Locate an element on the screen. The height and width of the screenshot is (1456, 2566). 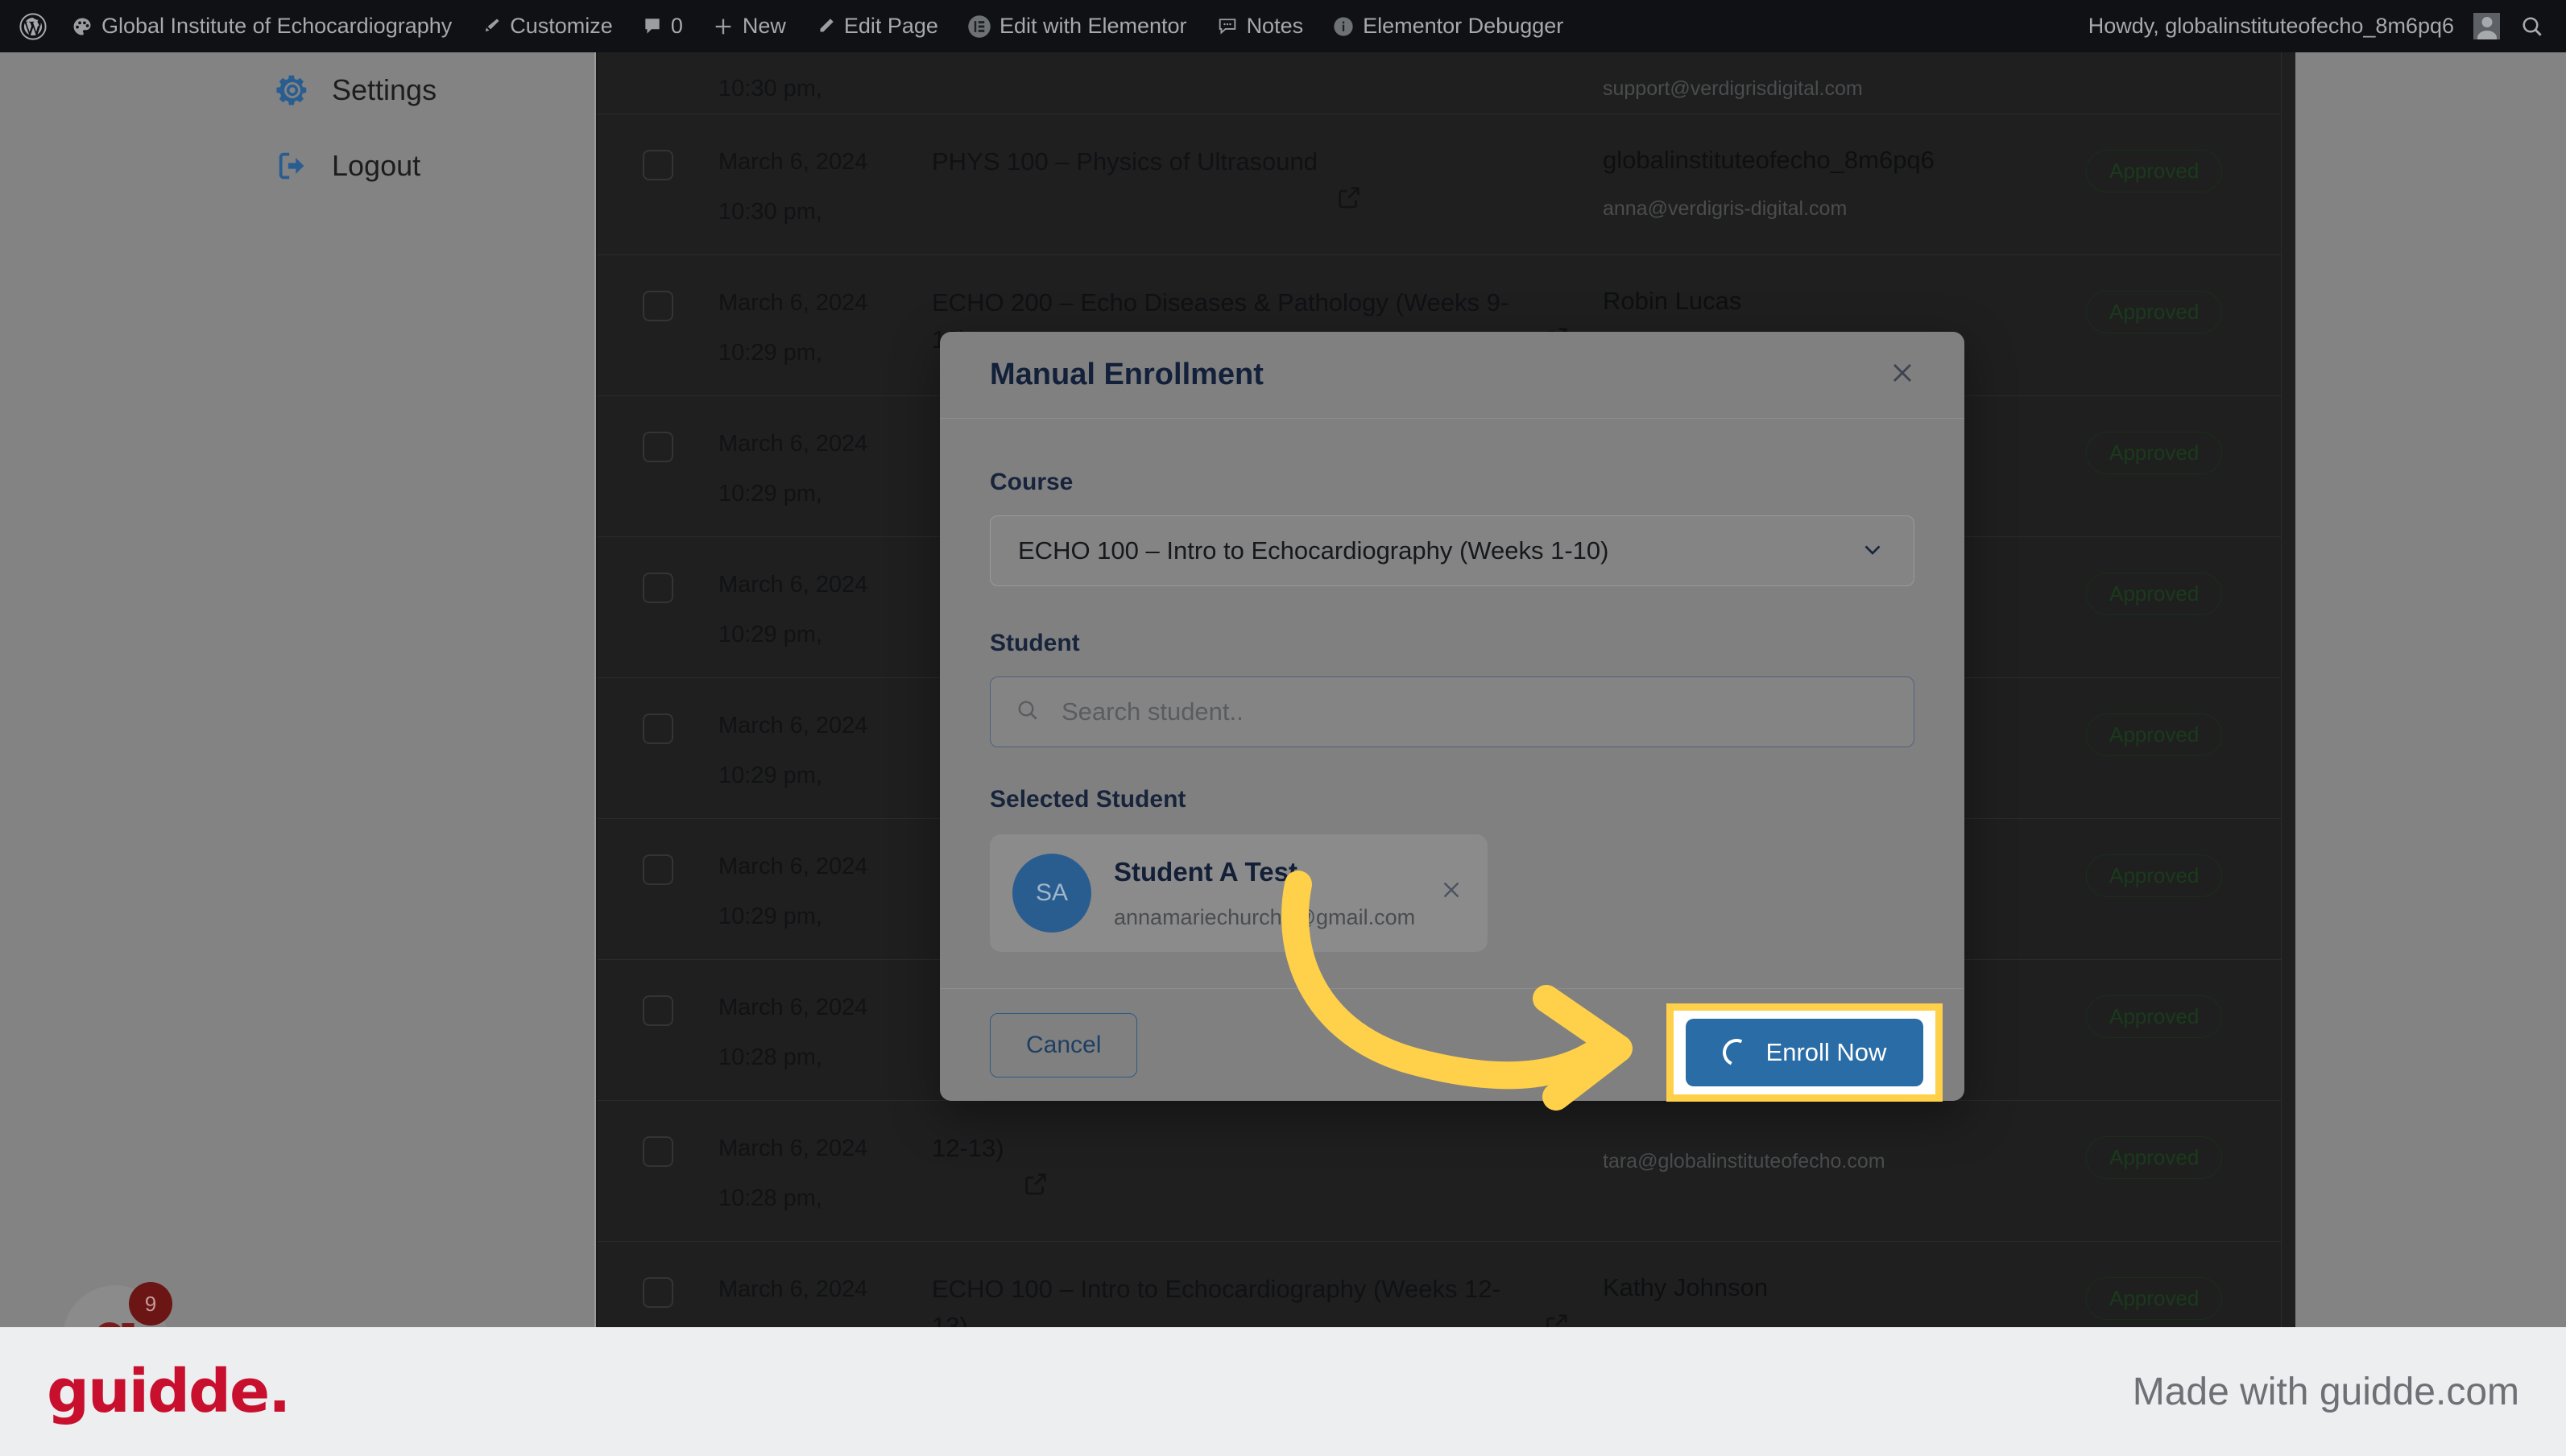
sidebar-item-settings: Settings is located at coordinates (297, 90).